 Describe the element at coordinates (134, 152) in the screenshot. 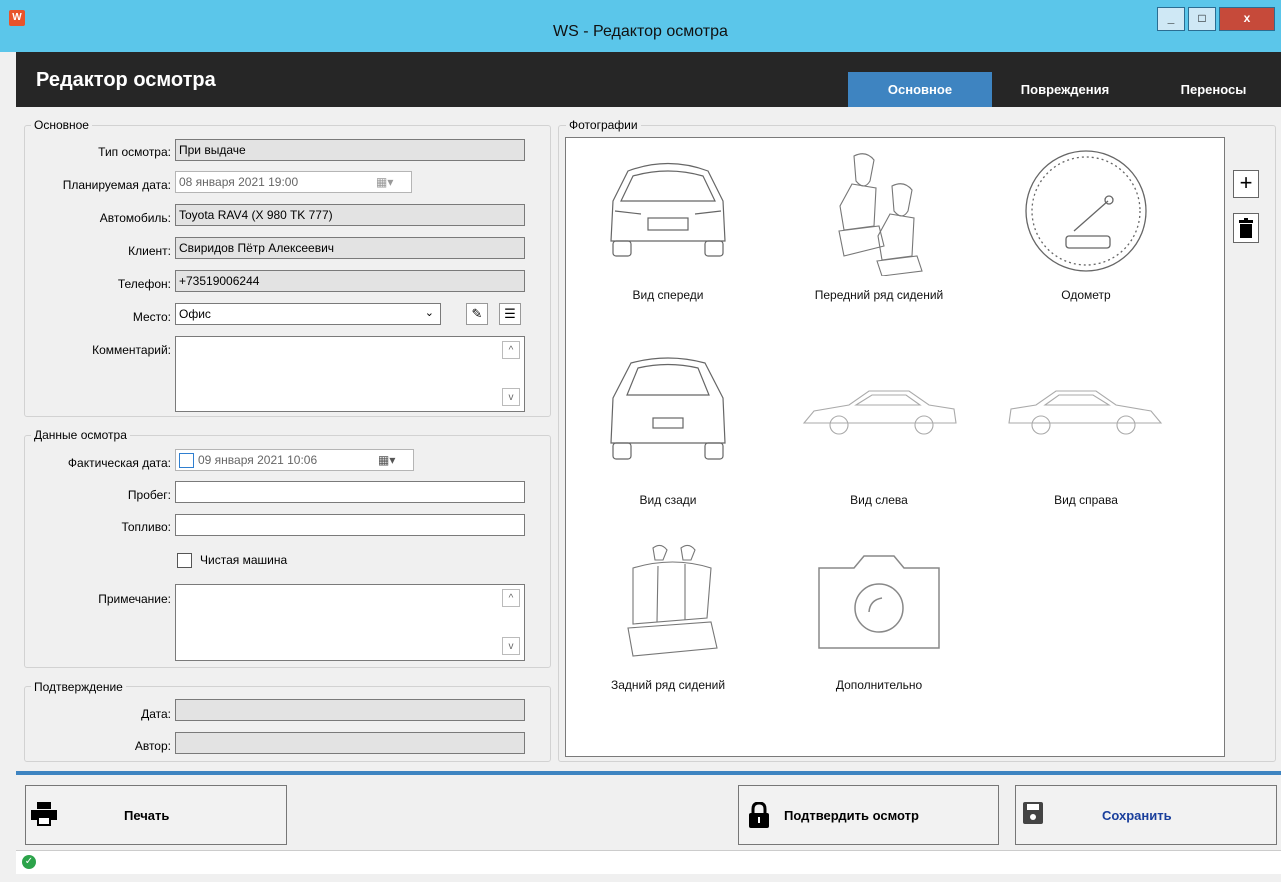

I see `inspection-type-label: Тип осмотра:` at that location.